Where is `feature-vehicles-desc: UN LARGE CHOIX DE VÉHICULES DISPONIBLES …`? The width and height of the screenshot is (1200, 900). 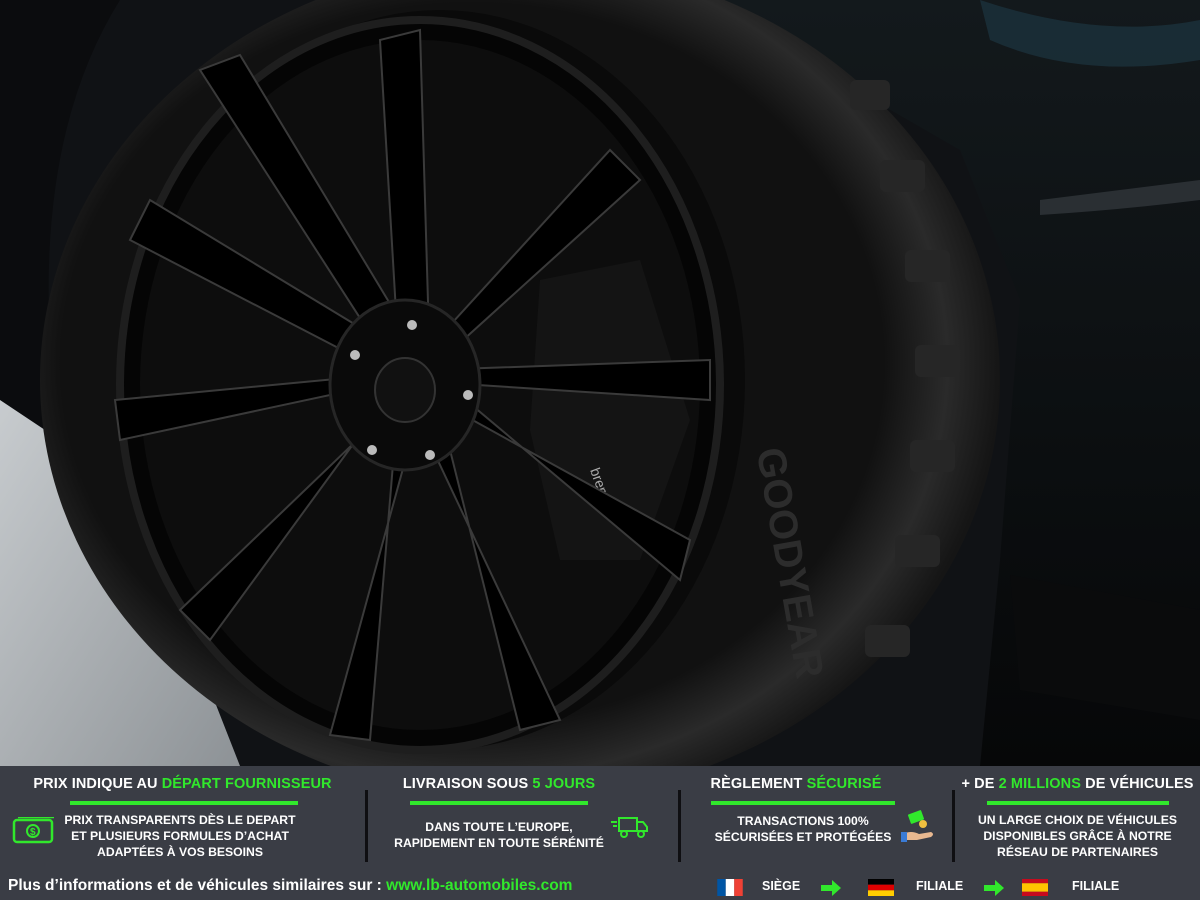
feature-vehicles-desc: UN LARGE CHOIX DE VÉHICULES DISPONIBLES … is located at coordinates (1077, 836).